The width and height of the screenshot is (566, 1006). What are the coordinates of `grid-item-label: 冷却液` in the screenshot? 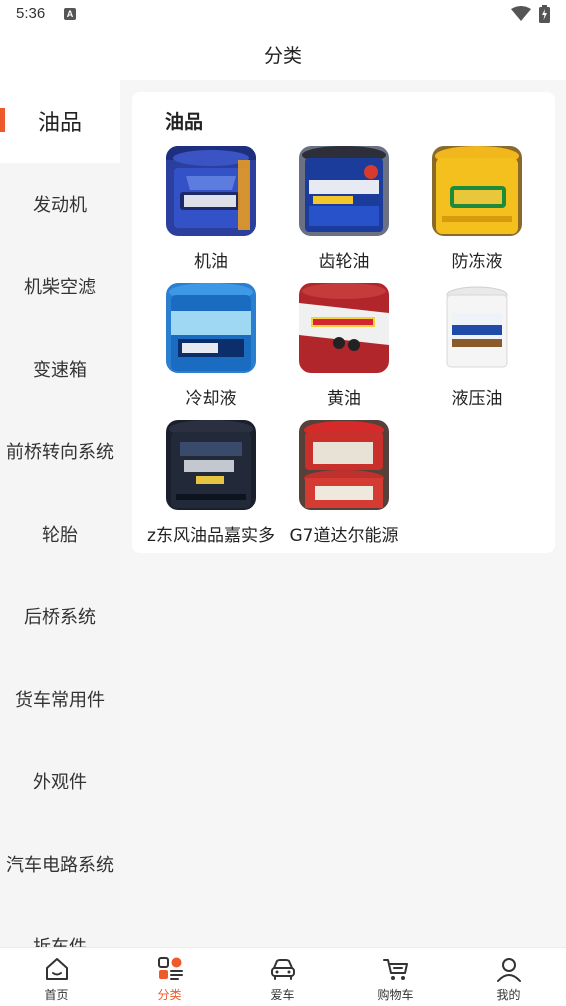 It's located at (211, 399).